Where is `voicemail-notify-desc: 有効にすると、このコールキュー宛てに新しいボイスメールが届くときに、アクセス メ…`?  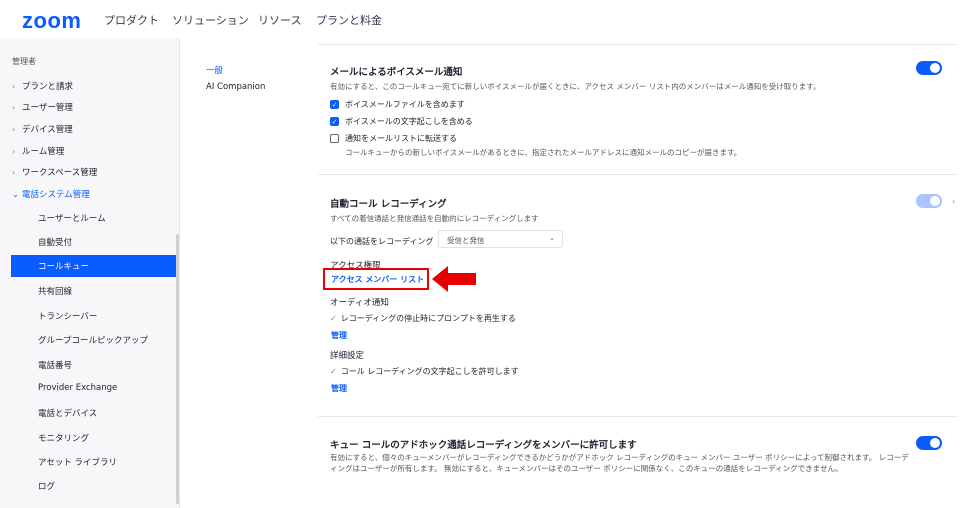
voicemail-notify-desc: 有効にすると、このコールキュー宛てに新しいボイスメールが届くときに、アクセス メ… is located at coordinates (575, 86).